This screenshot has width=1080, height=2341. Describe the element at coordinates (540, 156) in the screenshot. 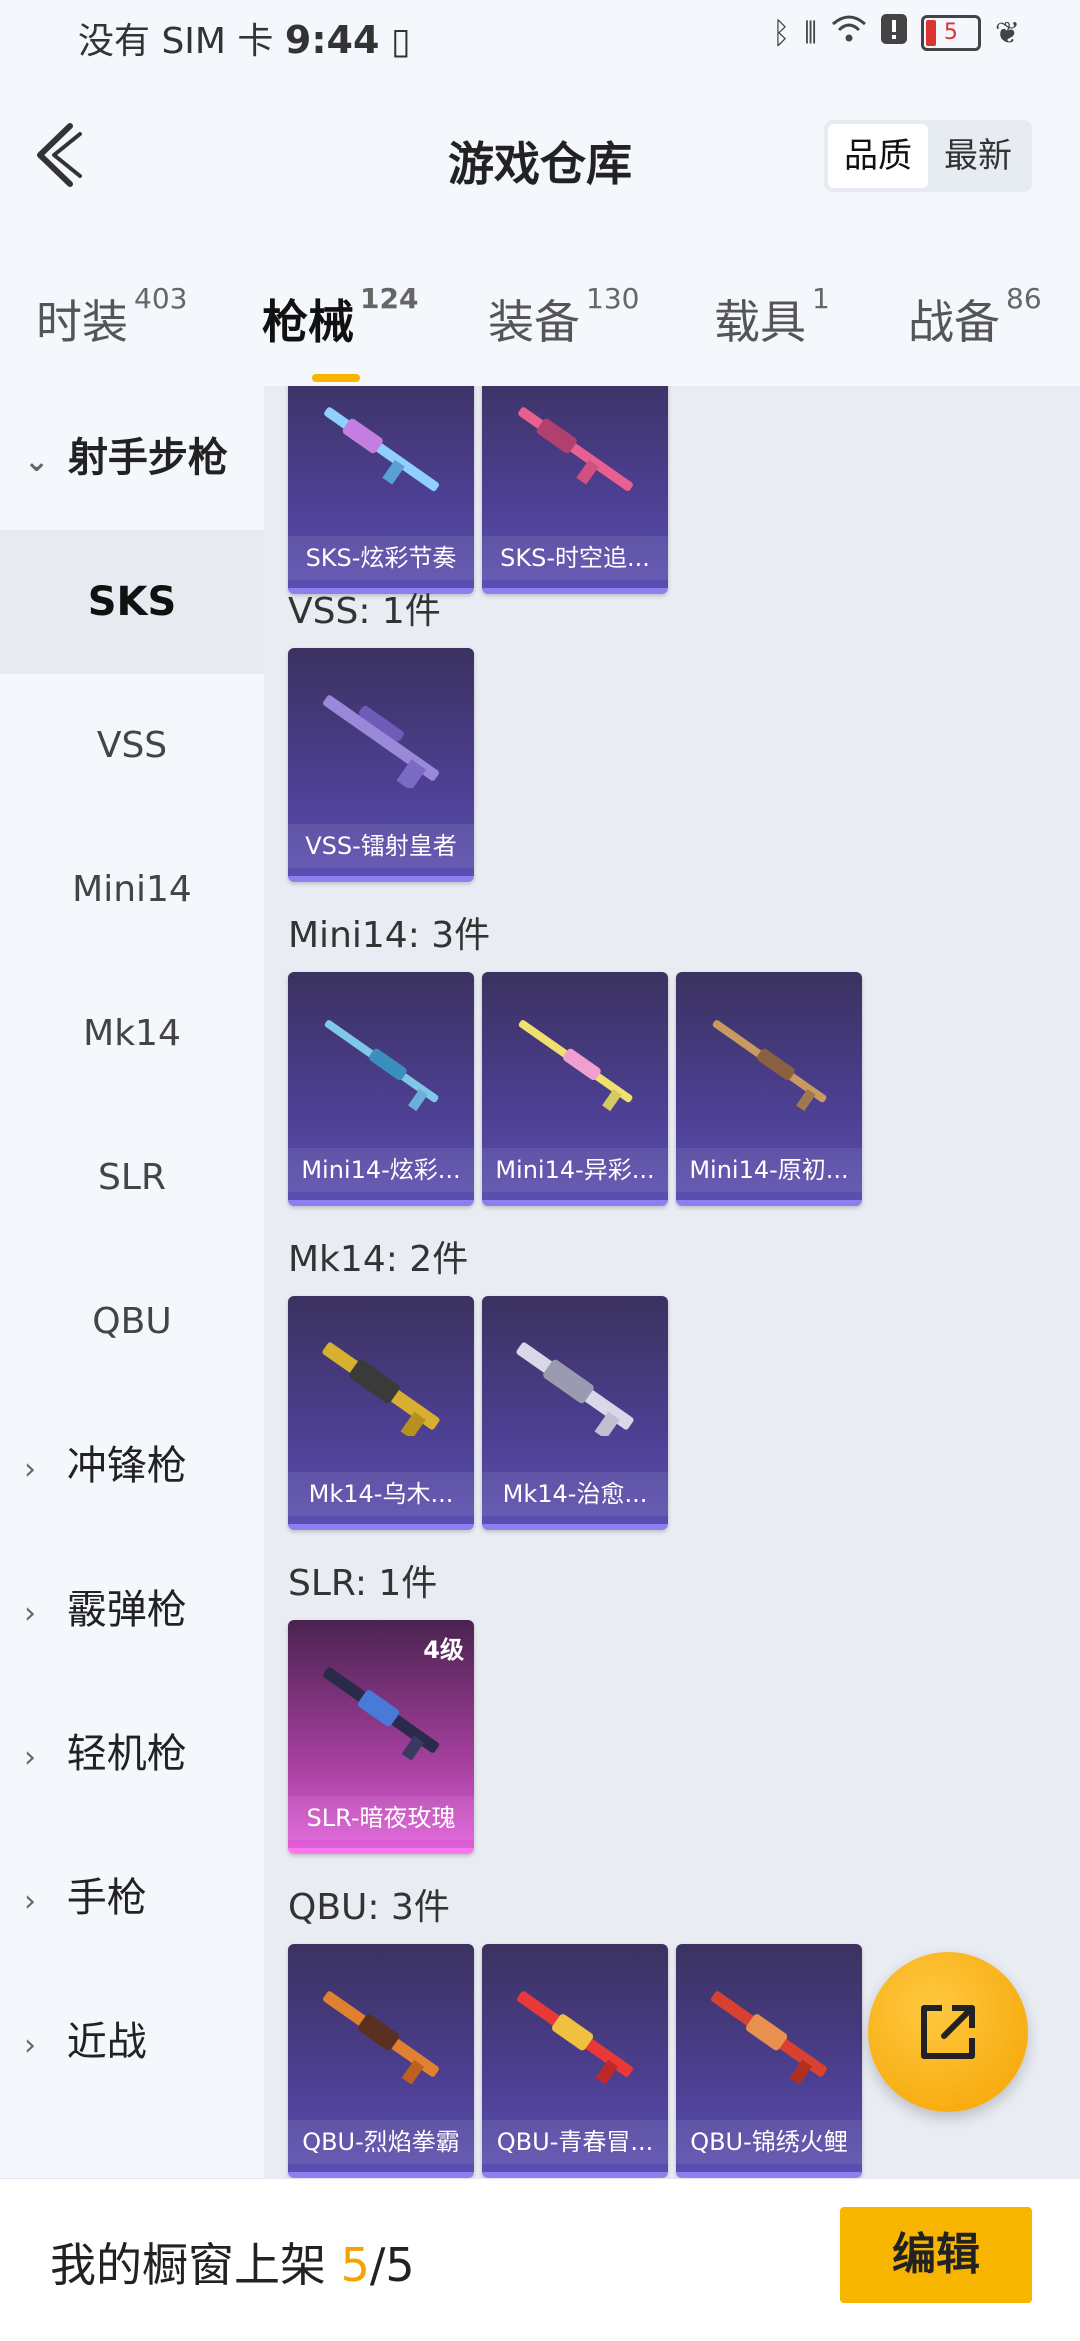

I see `header: 游戏仓库 品质 最新` at that location.